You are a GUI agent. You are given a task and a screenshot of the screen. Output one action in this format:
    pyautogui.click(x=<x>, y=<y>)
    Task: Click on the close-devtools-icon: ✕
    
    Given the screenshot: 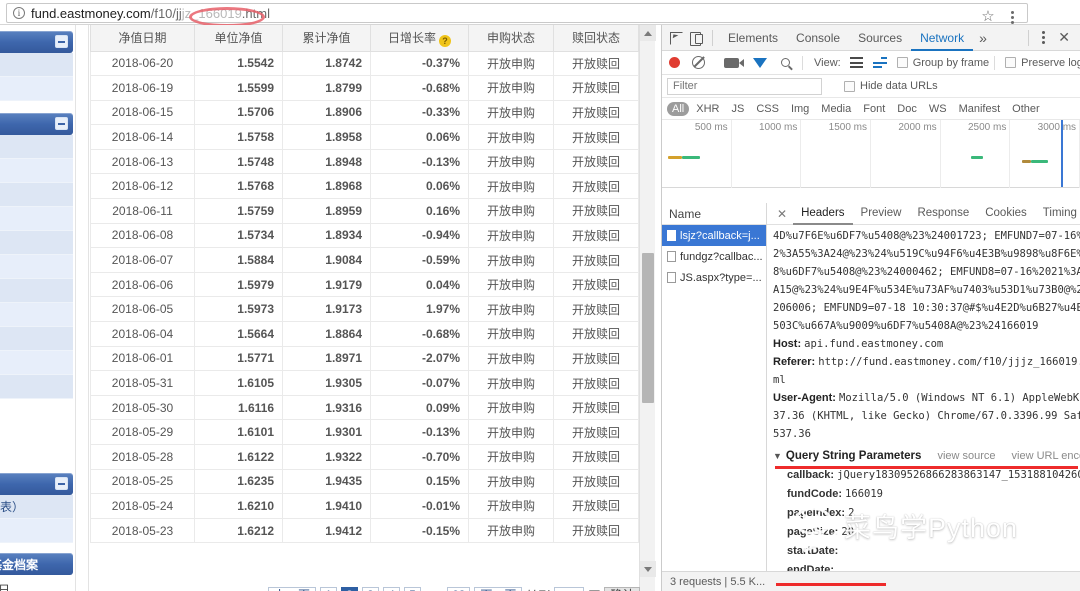 What is the action you would take?
    pyautogui.click(x=1064, y=37)
    